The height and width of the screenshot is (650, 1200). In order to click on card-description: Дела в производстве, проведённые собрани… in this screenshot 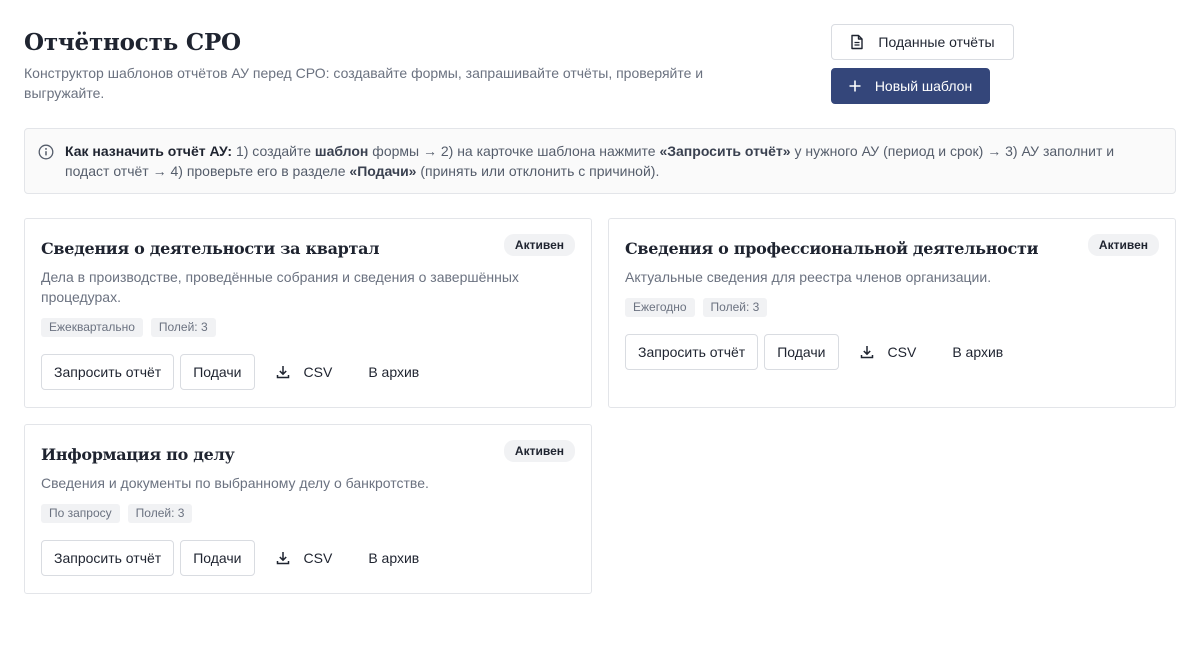, I will do `click(280, 287)`.